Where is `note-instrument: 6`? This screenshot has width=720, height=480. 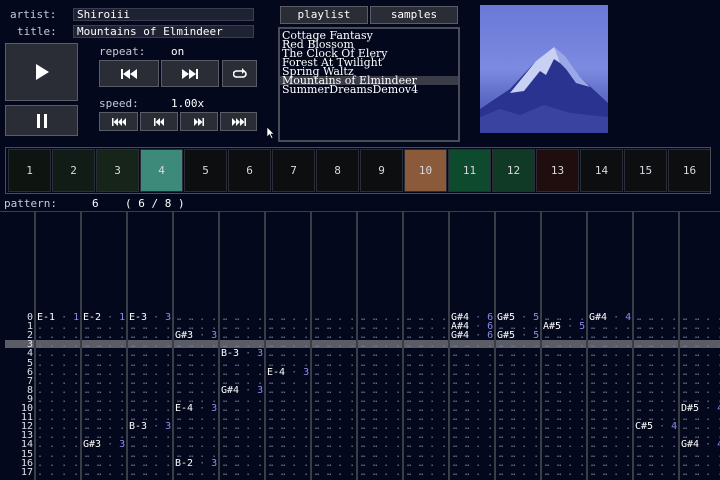
note-instrument: 6 is located at coordinates (490, 336).